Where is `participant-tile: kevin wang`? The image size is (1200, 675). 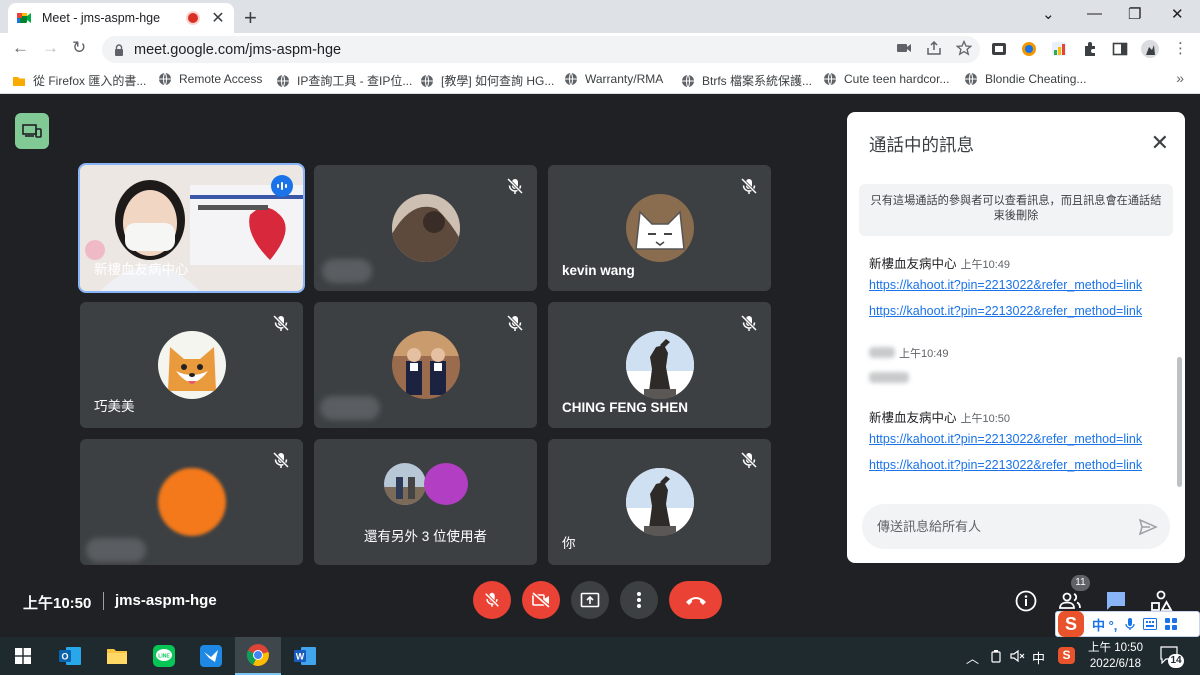 participant-tile: kevin wang is located at coordinates (659, 228).